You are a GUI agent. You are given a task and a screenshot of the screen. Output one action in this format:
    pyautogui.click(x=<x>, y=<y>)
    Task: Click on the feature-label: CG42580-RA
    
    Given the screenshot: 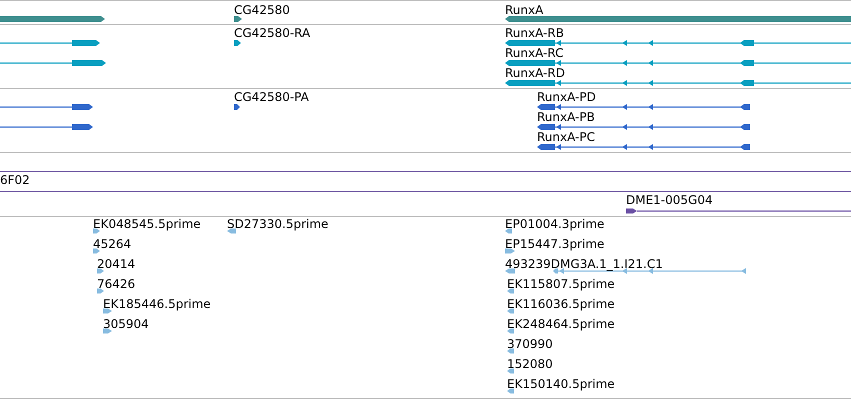 What is the action you would take?
    pyautogui.click(x=272, y=33)
    